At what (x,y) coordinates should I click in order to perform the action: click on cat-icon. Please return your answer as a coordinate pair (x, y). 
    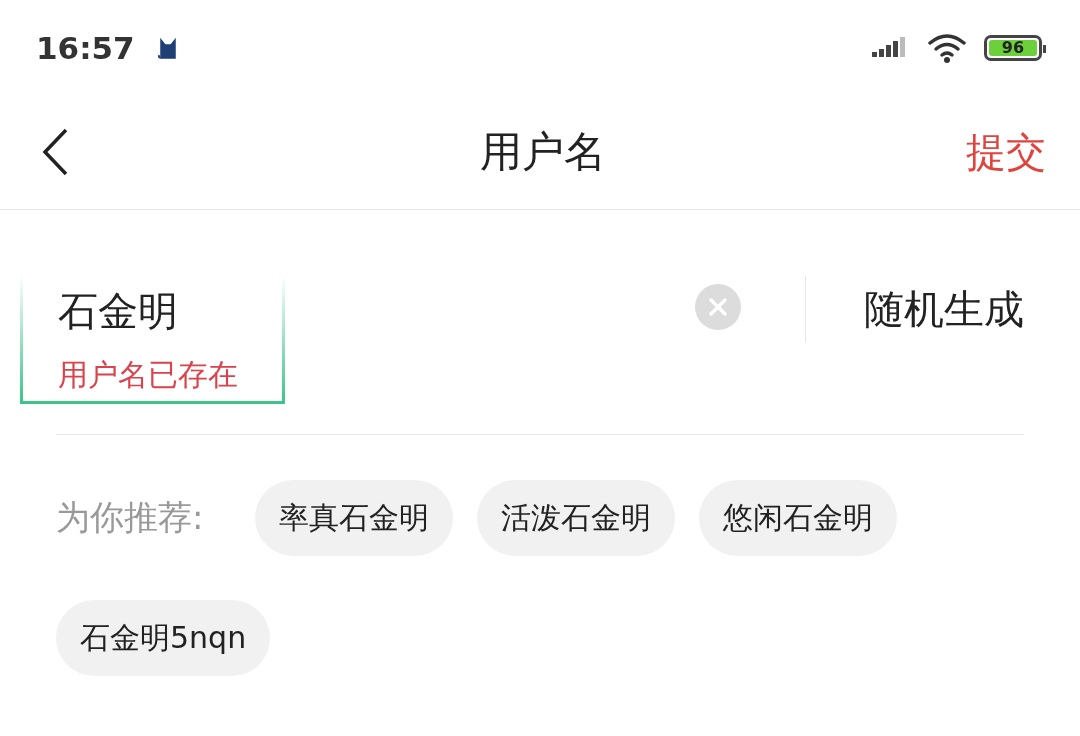
    Looking at the image, I should click on (167, 47).